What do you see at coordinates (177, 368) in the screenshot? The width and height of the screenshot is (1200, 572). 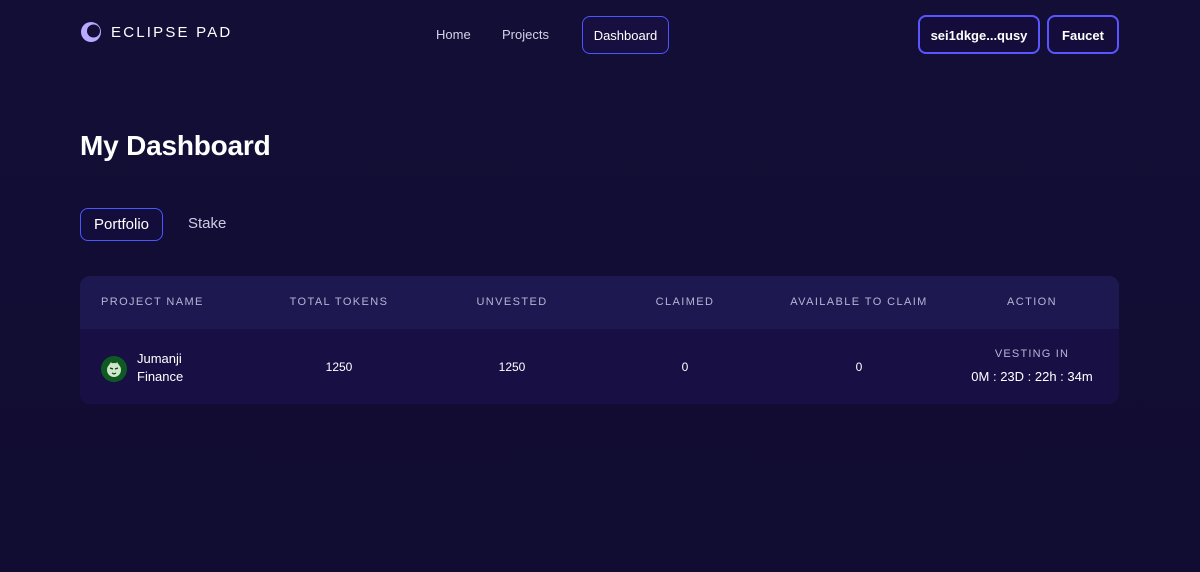 I see `project-name: Jumanji Finance` at bounding box center [177, 368].